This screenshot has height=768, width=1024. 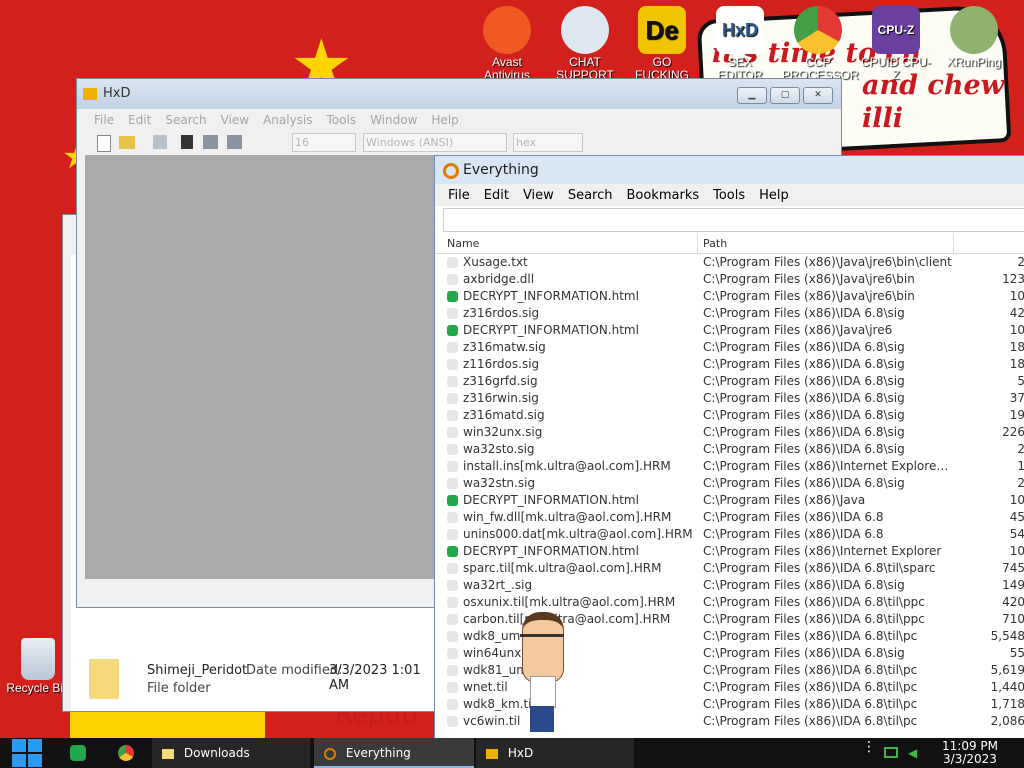 I want to click on row-name: DECRYPT_INFORMATION.html, so click(x=551, y=330).